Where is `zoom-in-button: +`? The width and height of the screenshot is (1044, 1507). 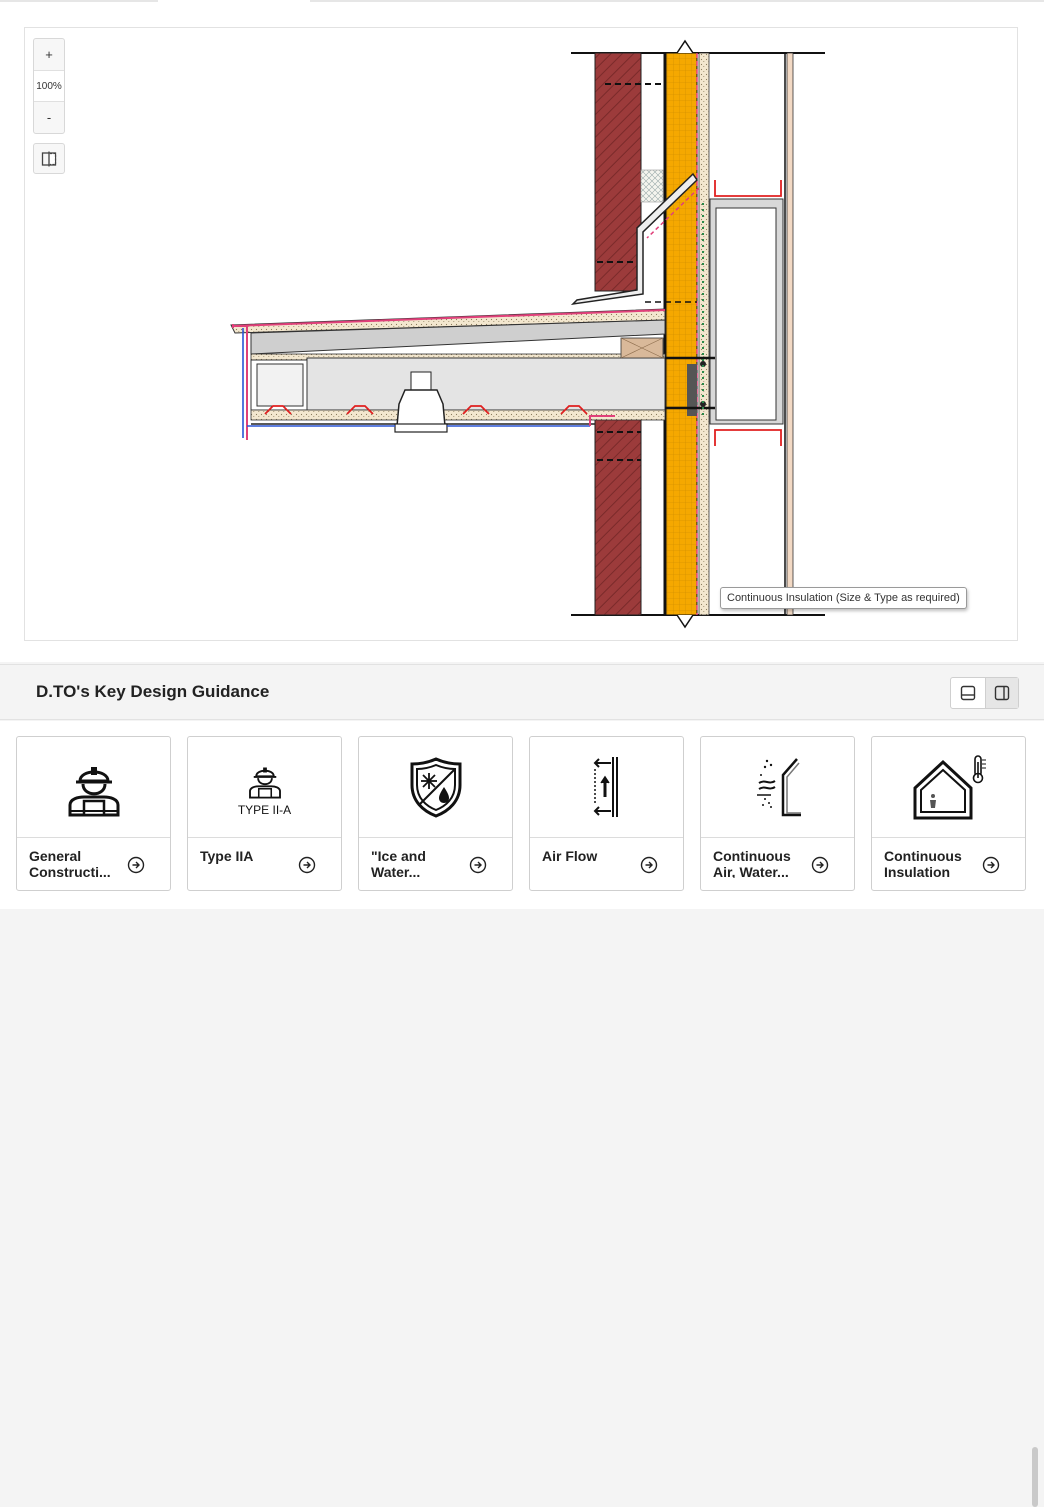 zoom-in-button: + is located at coordinates (49, 54).